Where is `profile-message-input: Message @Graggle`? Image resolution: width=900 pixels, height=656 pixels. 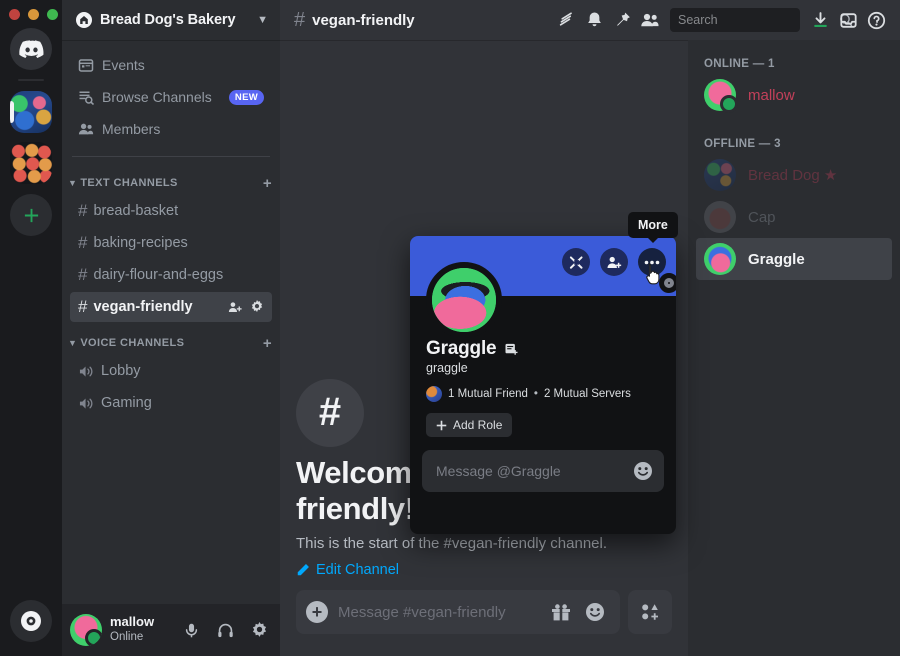 profile-message-input: Message @Graggle is located at coordinates (534, 471).